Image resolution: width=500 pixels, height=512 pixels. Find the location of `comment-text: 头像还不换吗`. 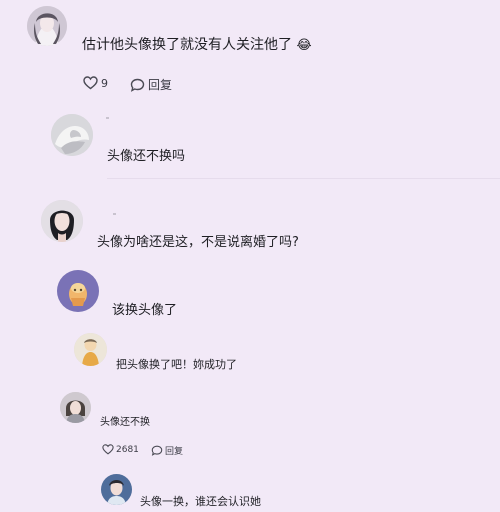

comment-text: 头像还不换吗 is located at coordinates (146, 156).